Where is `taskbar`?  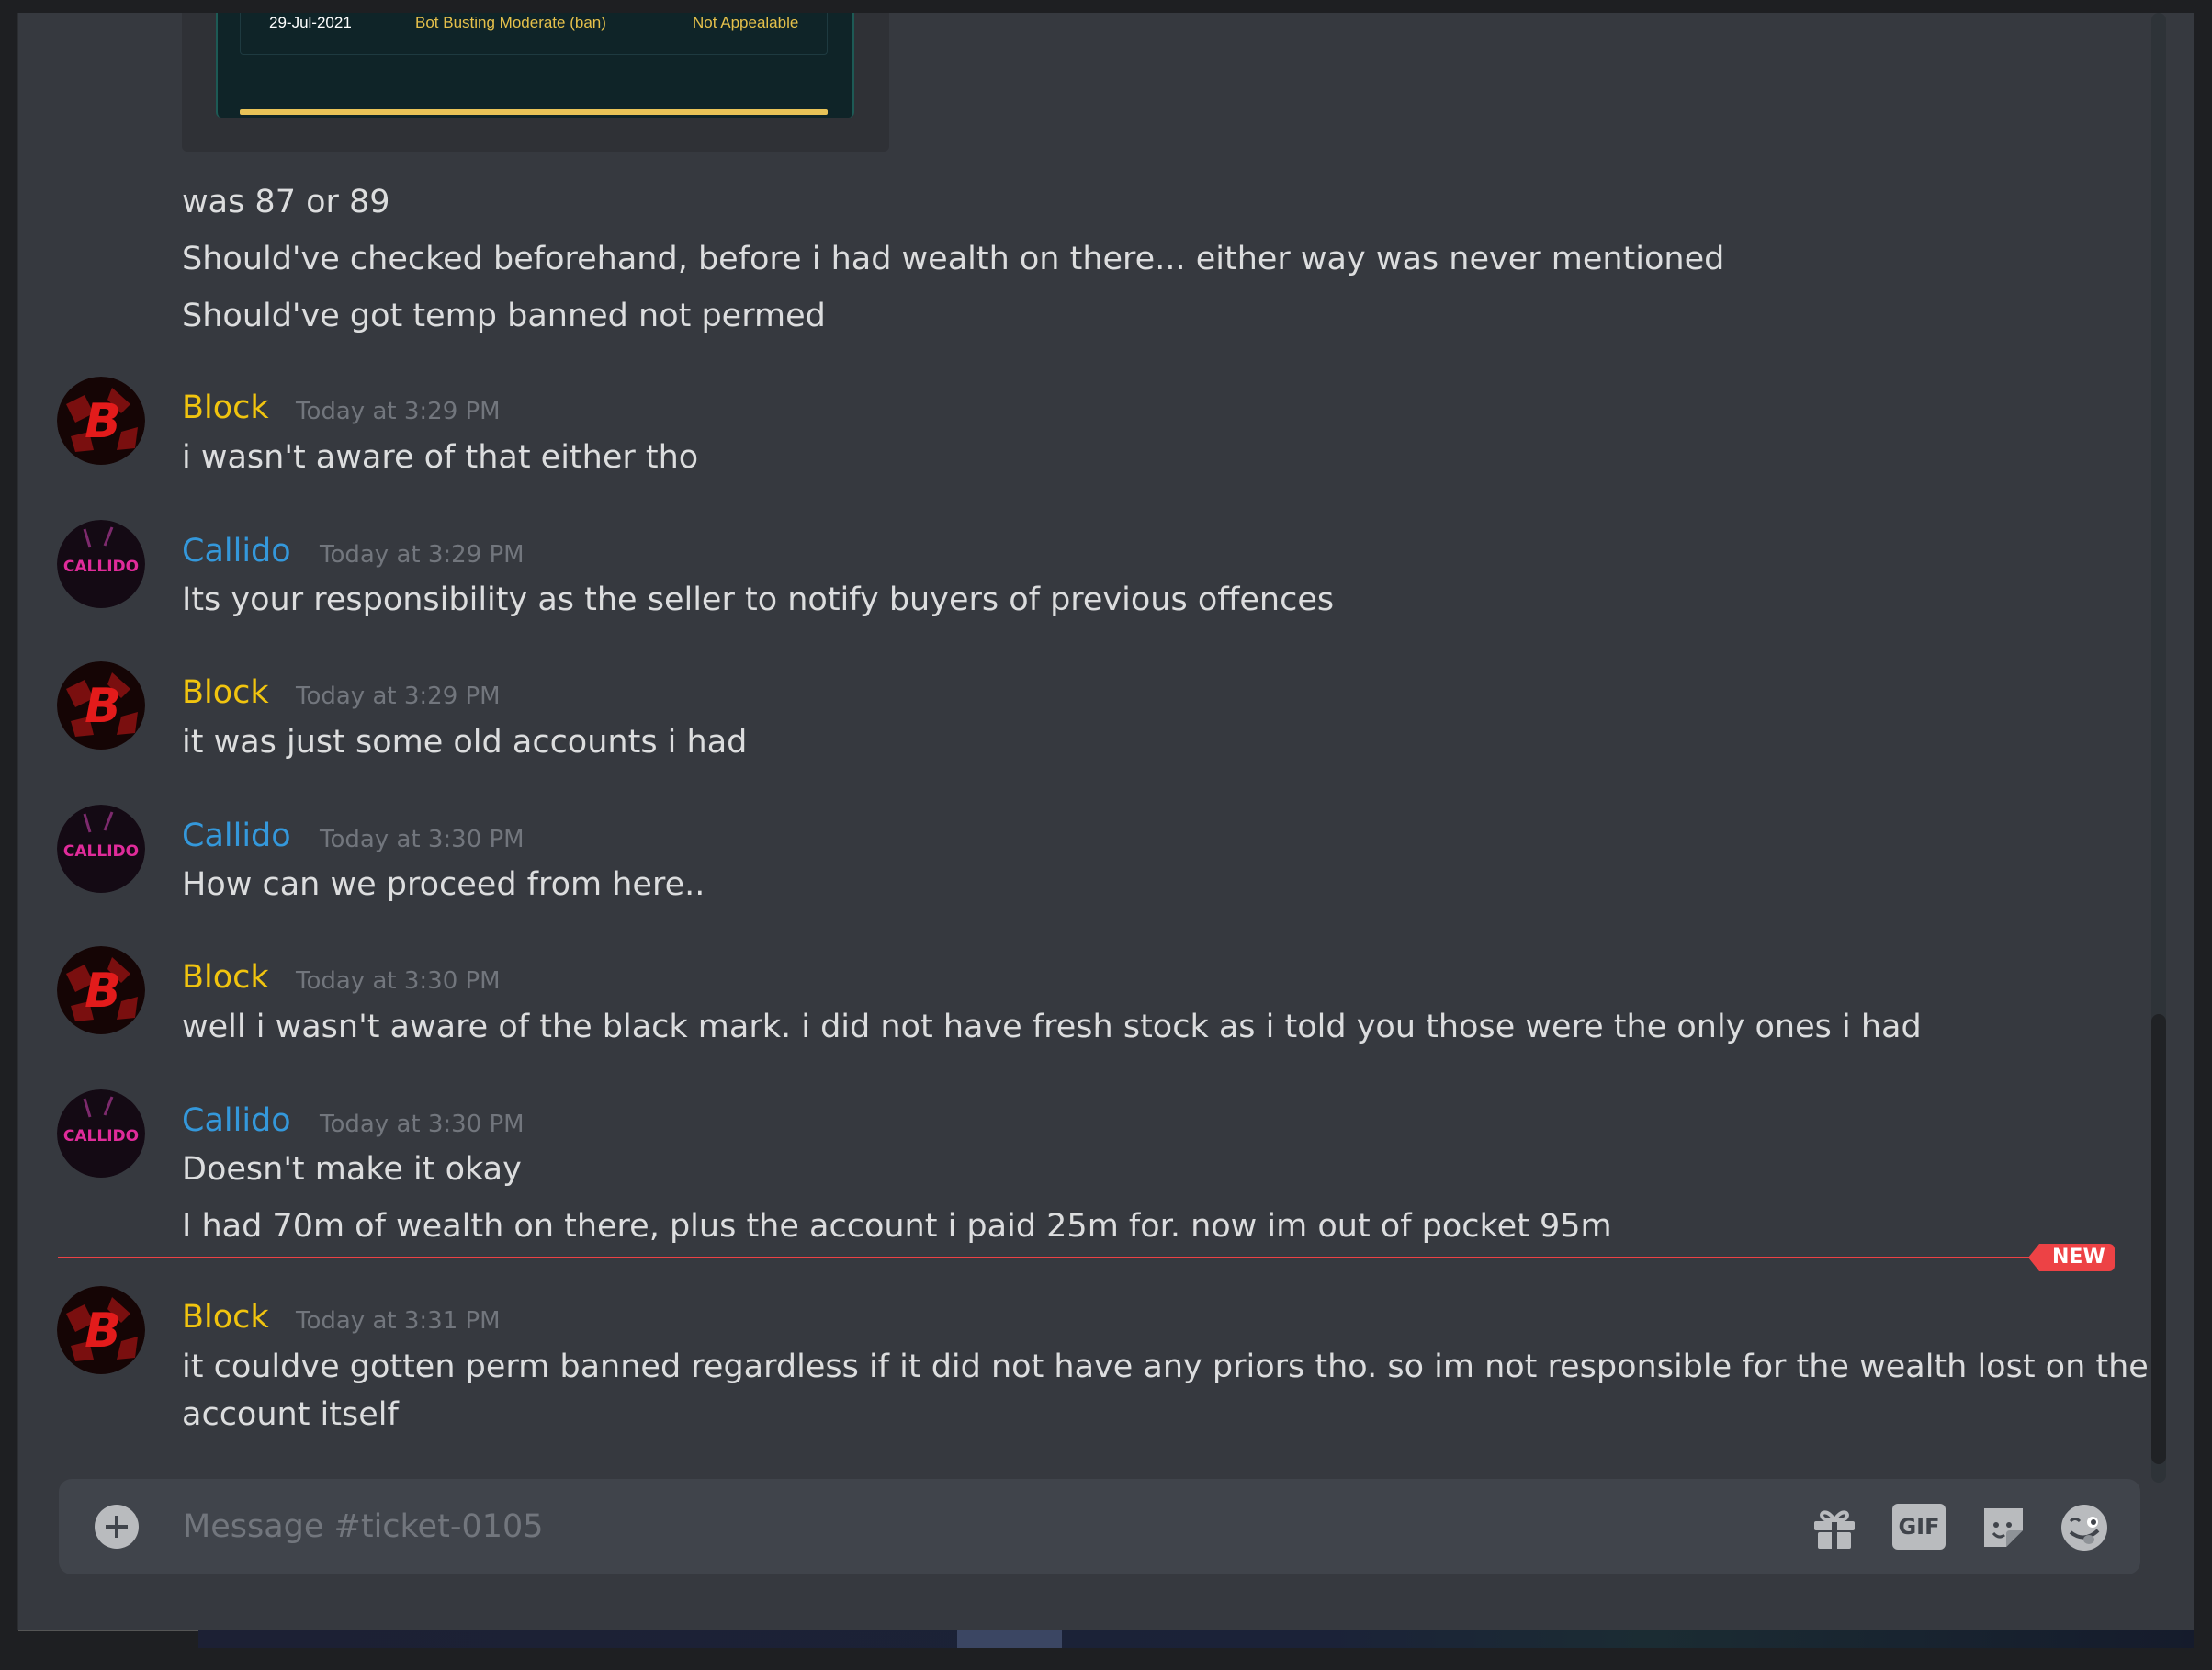
taskbar is located at coordinates (1106, 1639).